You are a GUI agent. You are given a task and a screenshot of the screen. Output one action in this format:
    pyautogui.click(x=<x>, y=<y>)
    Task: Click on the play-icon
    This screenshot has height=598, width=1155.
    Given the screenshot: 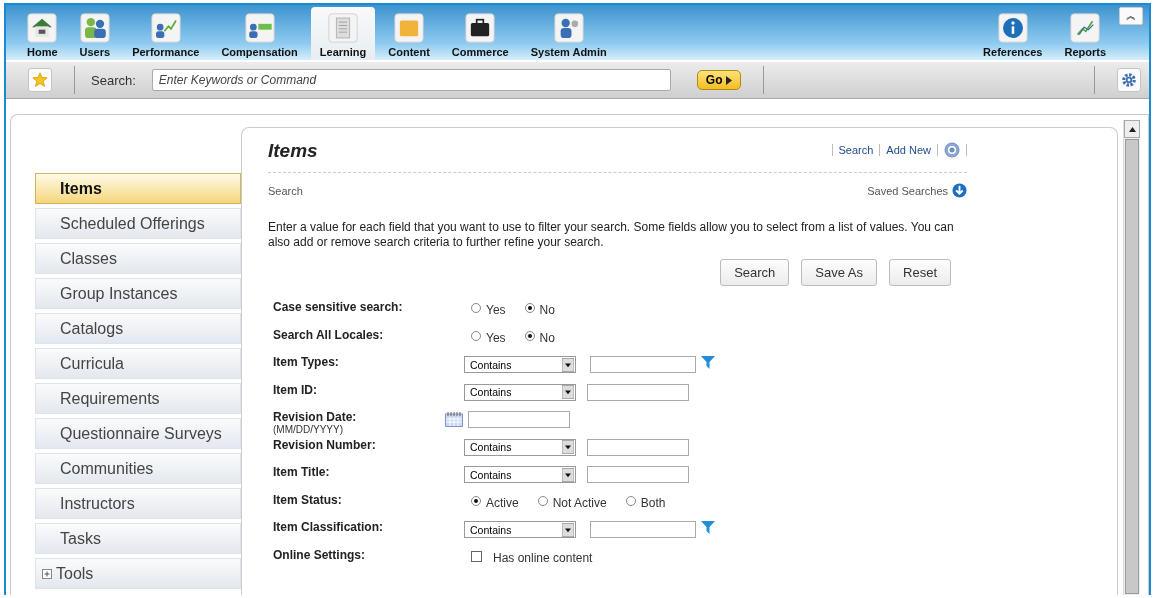 What is the action you would take?
    pyautogui.click(x=729, y=80)
    